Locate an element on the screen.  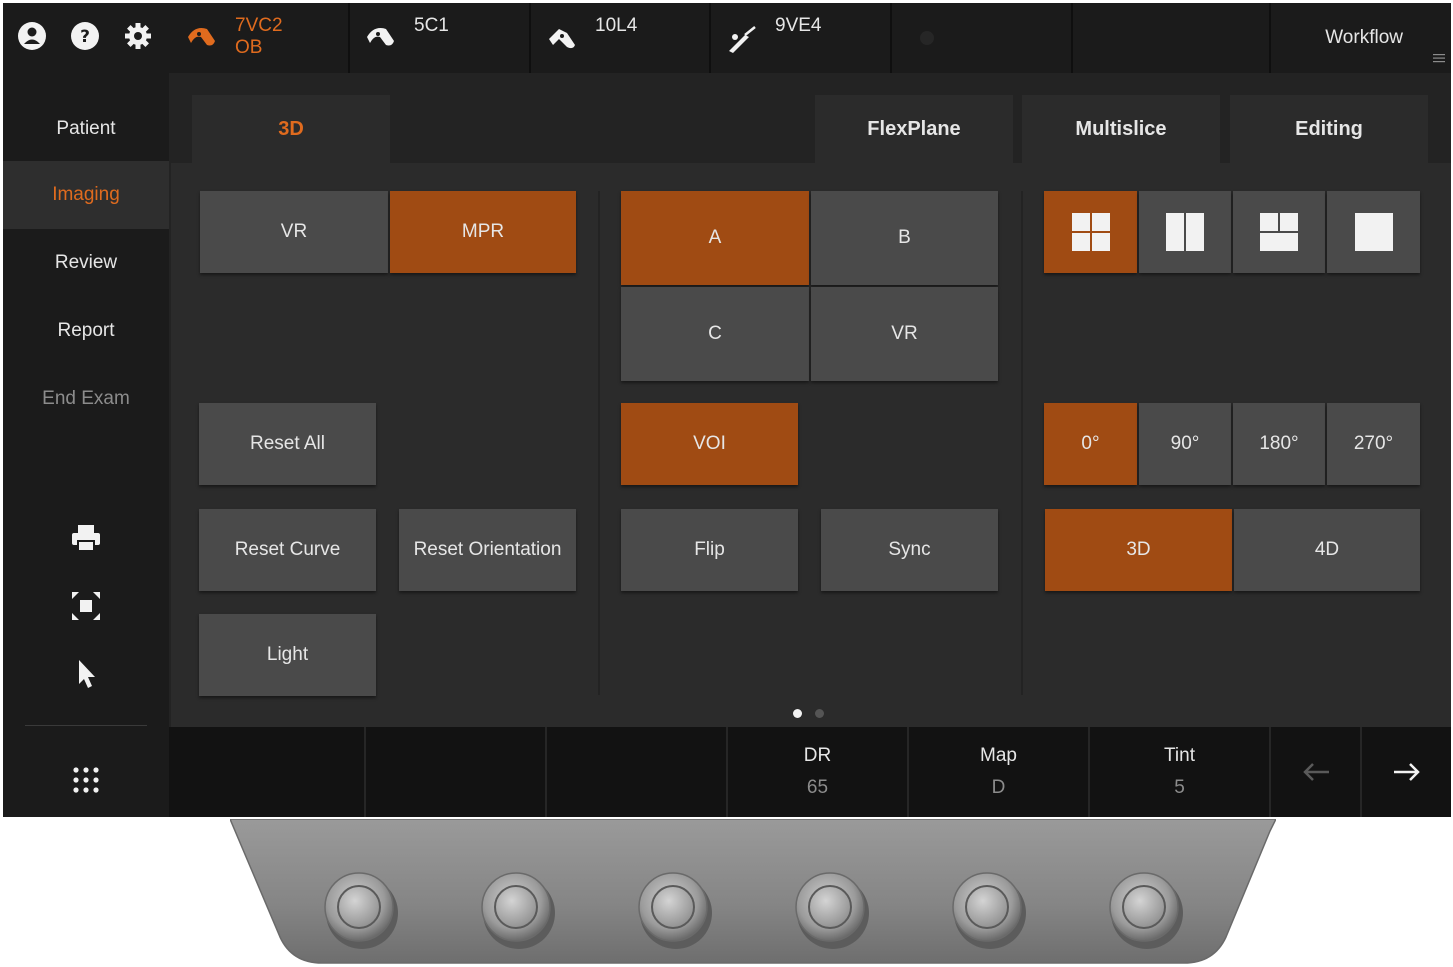
probe-tab-1: 7VC2 OB is located at coordinates (260, 38).